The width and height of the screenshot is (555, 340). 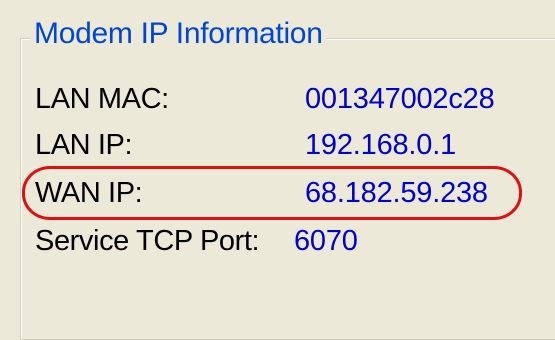 I want to click on lan-ip-label: LAN IP:, so click(x=84, y=145).